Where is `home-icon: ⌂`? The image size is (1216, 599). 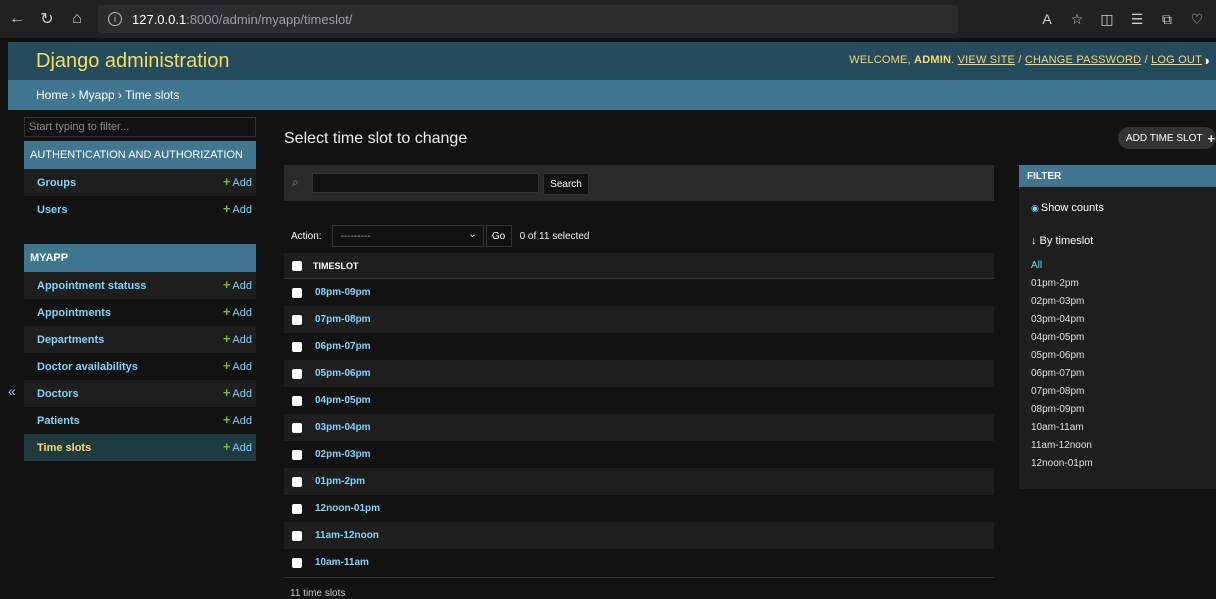
home-icon: ⌂ is located at coordinates (77, 19).